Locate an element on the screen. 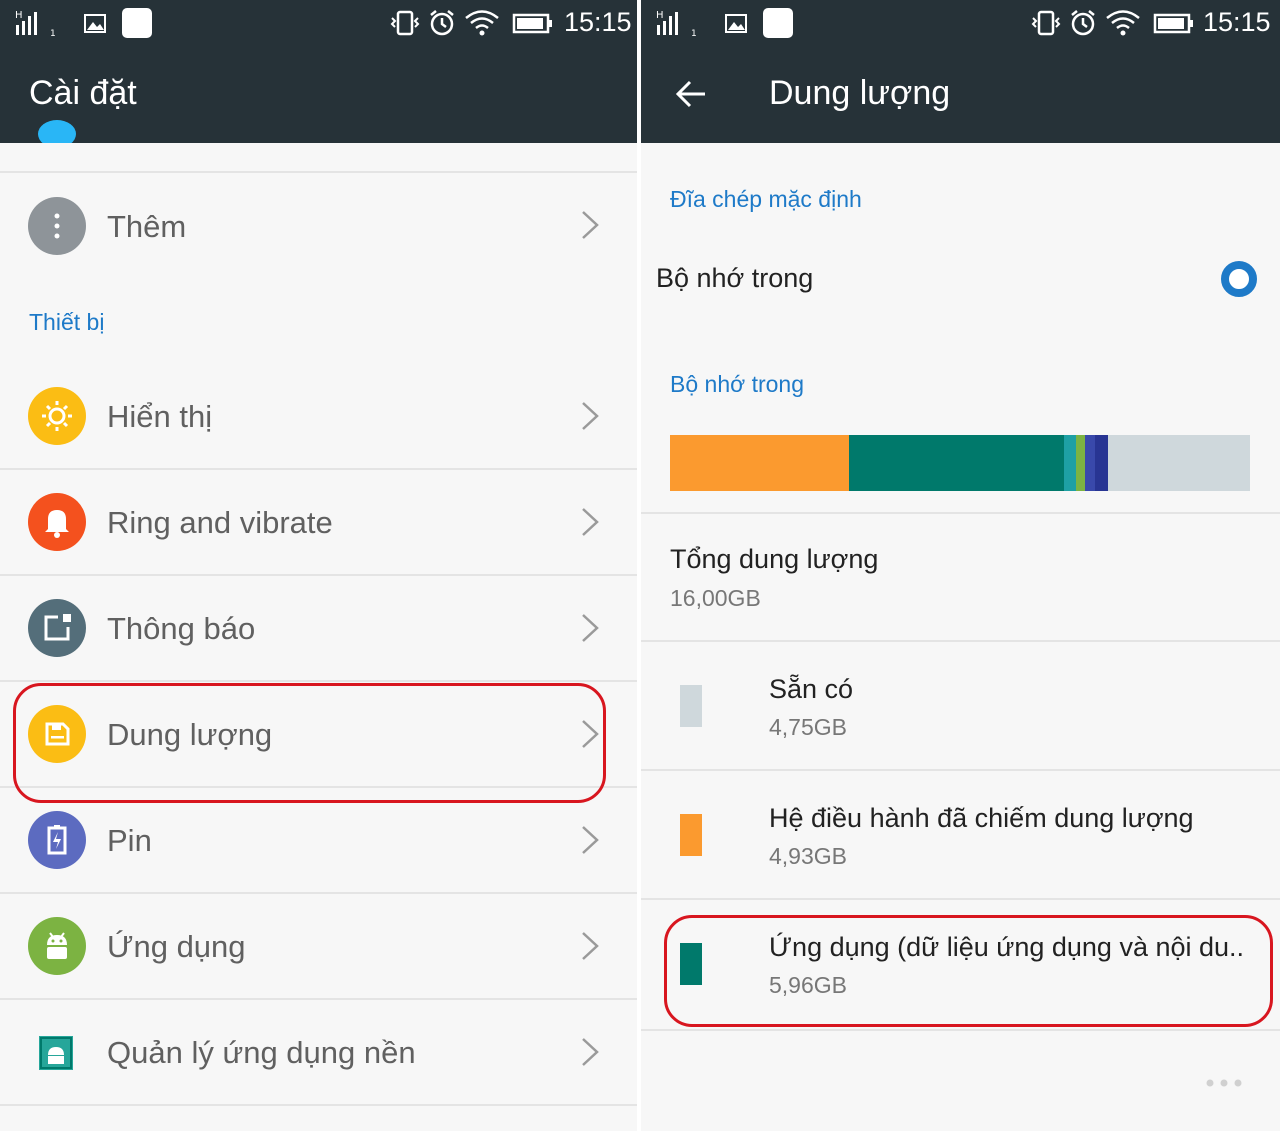 The image size is (1280, 1131). settings-item-apps: Ứng dụng is located at coordinates (318, 946).